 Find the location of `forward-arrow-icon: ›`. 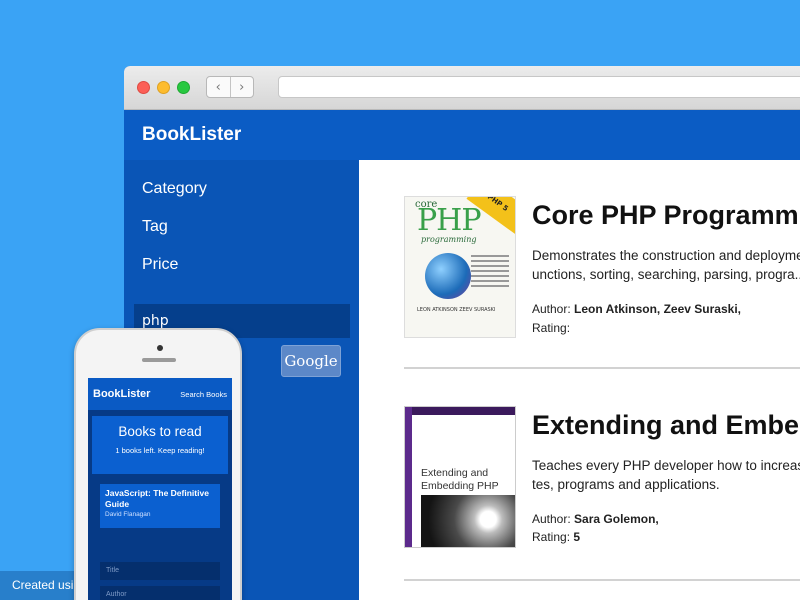

forward-arrow-icon: › is located at coordinates (241, 87).